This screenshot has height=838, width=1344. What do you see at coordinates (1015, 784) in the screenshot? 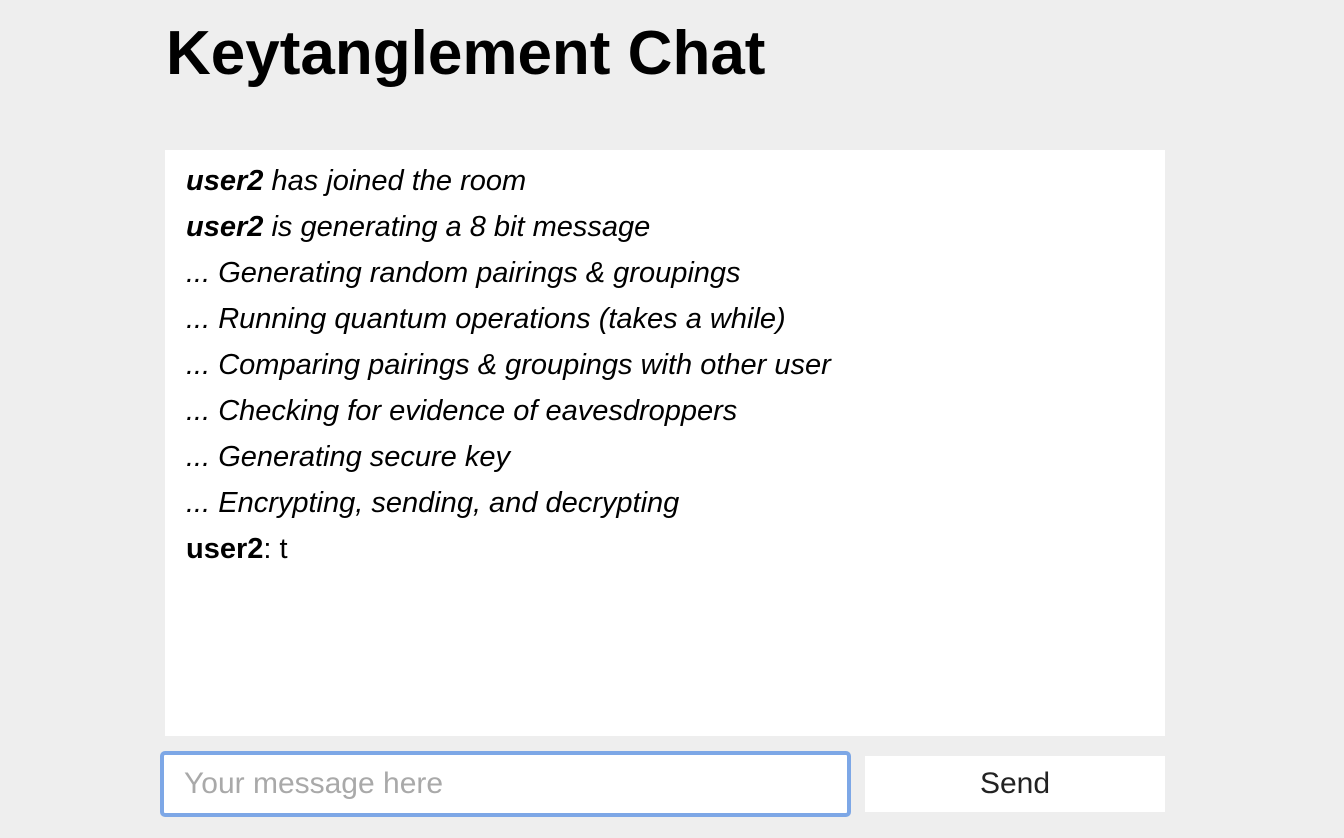
I see `send-button: Send` at bounding box center [1015, 784].